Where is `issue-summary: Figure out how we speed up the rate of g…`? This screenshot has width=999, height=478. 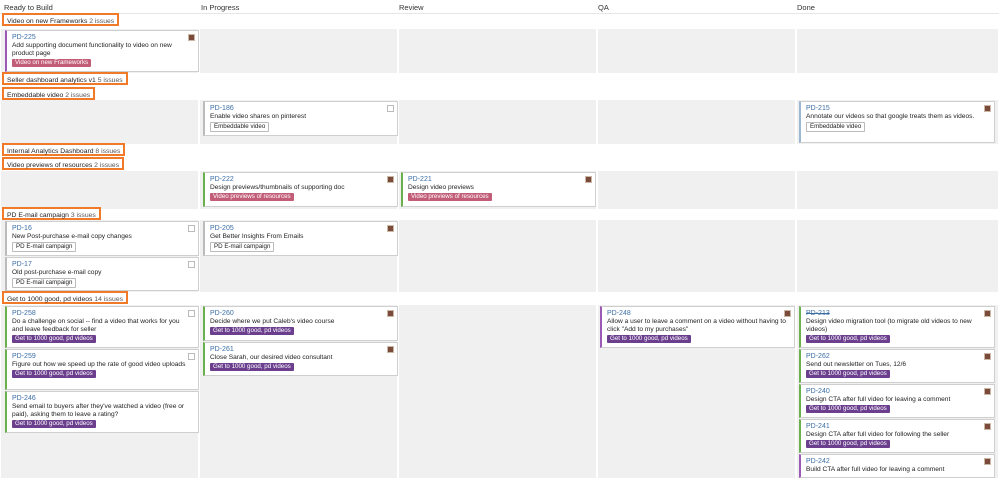
issue-summary: Figure out how we speed up the rate of g… is located at coordinates (99, 364).